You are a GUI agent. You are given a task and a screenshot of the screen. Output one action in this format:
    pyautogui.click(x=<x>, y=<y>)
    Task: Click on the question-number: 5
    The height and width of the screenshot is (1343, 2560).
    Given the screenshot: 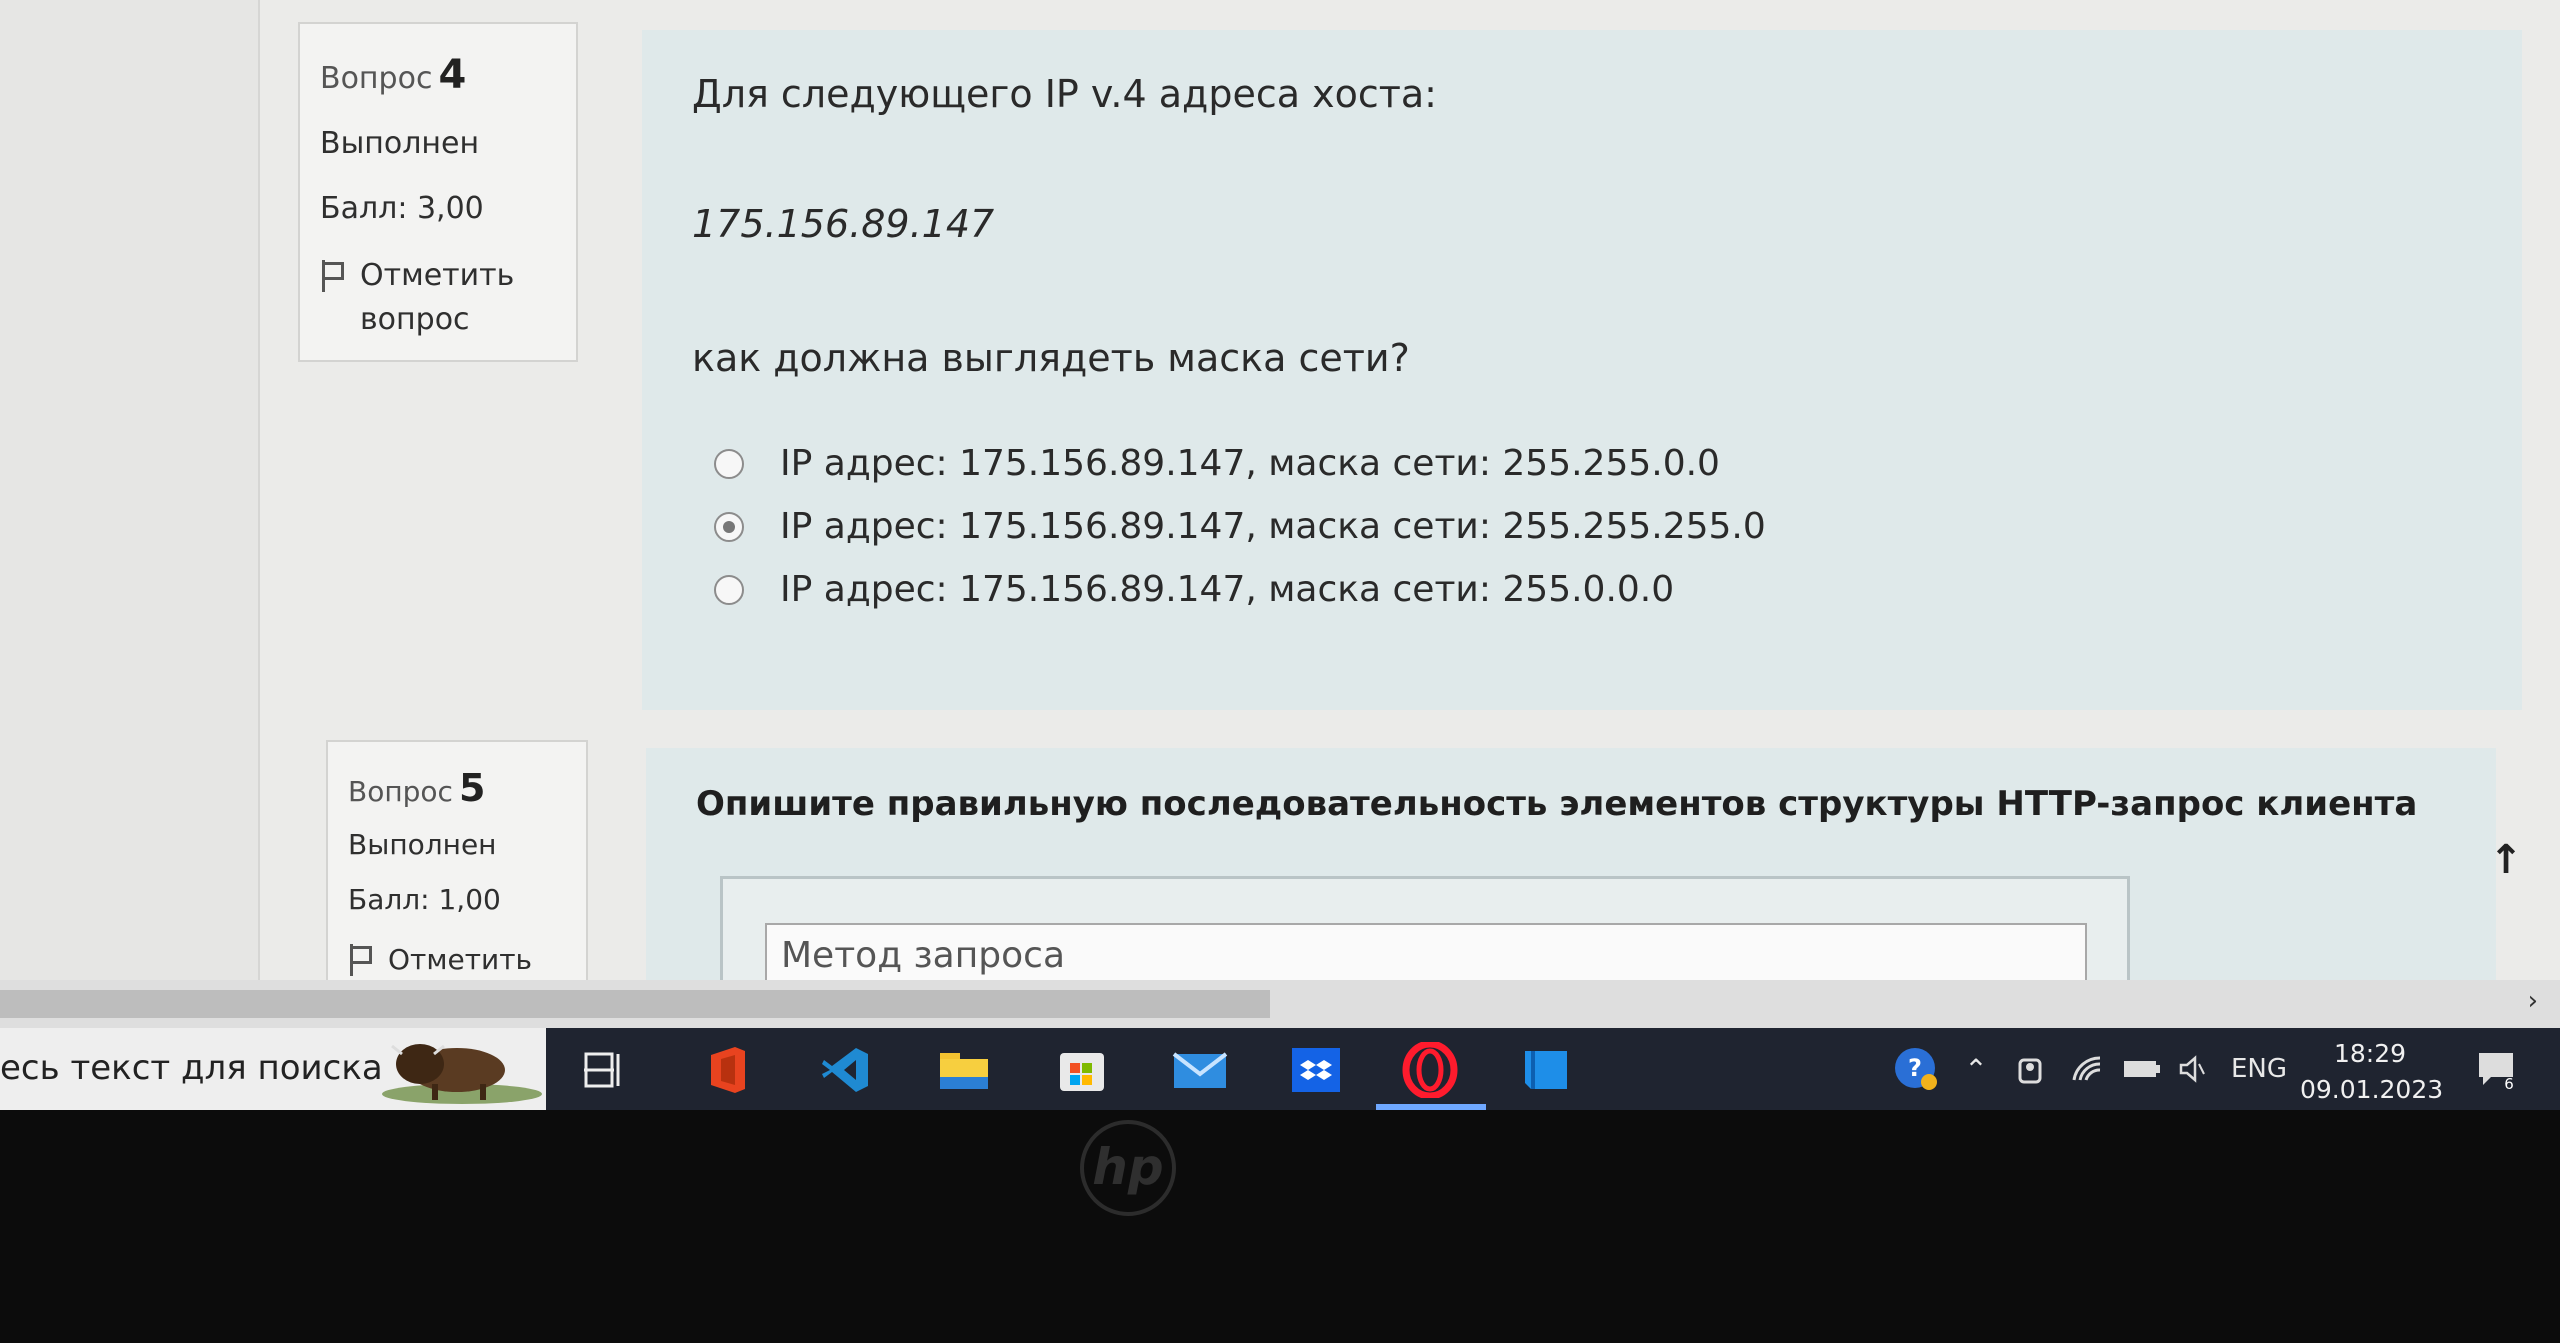 What is the action you would take?
    pyautogui.click(x=472, y=788)
    